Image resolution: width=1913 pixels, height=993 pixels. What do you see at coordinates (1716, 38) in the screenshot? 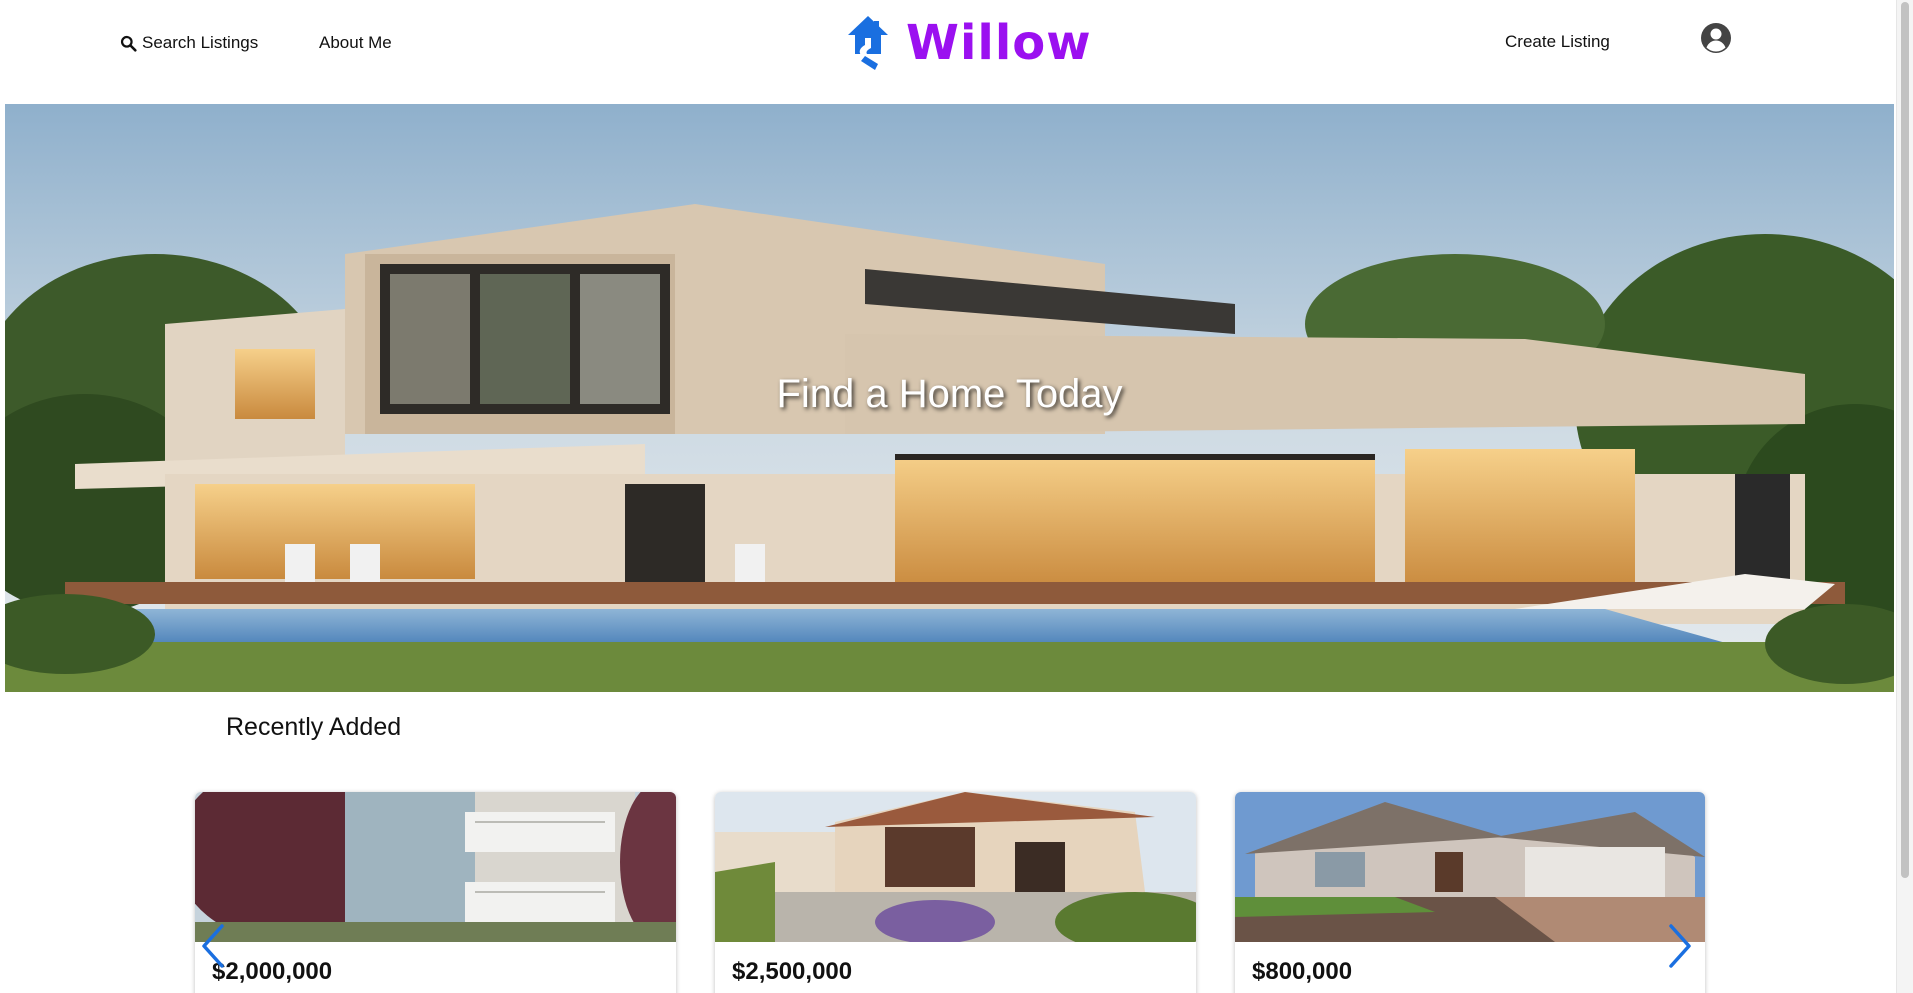
I see `user-avatar-icon` at bounding box center [1716, 38].